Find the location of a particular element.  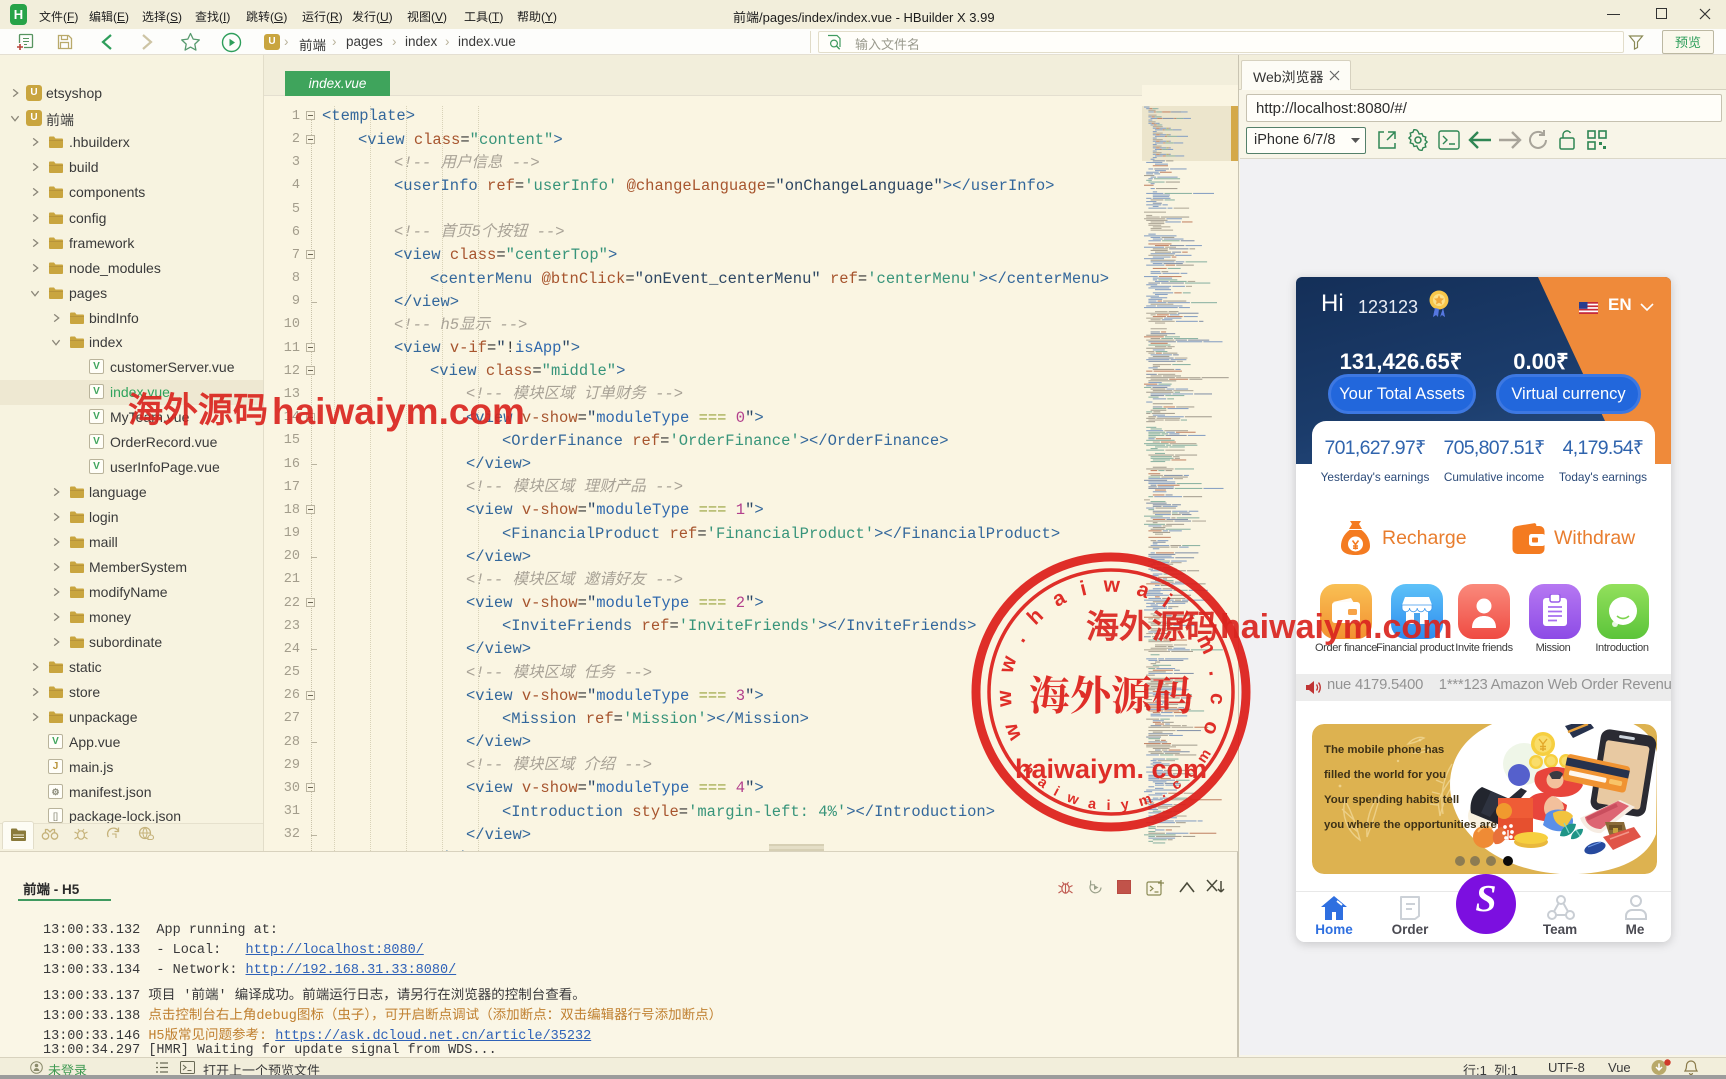

svg-text: haiwaiym. com is located at coordinates (1111, 769).